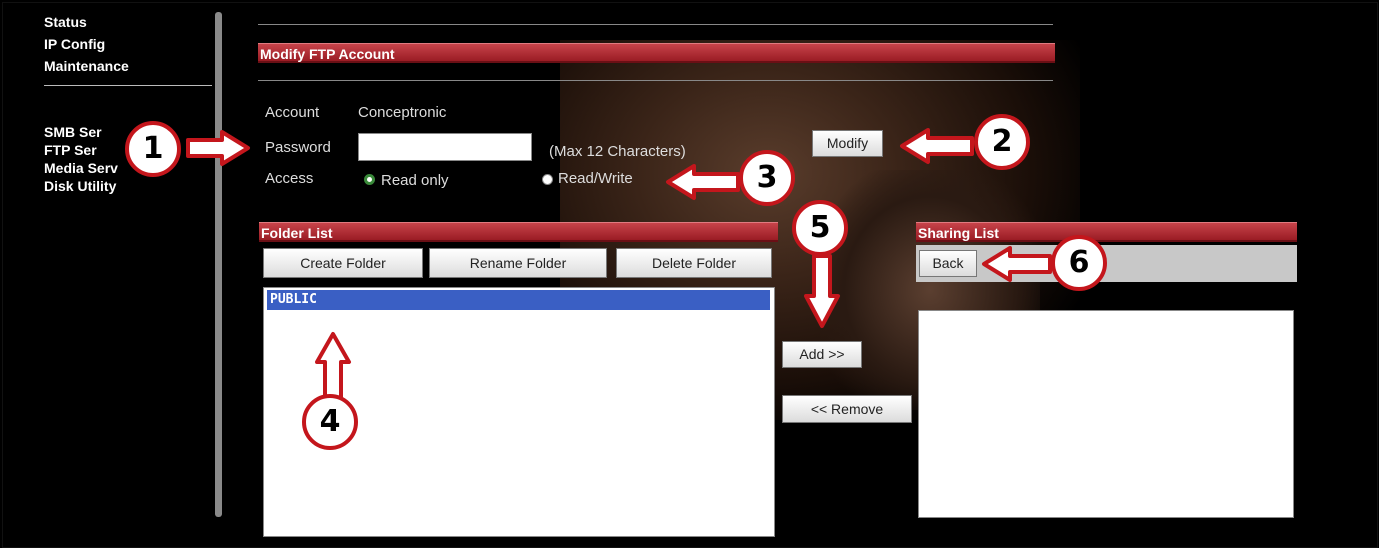  I want to click on arrow-5-icon, so click(822, 291).